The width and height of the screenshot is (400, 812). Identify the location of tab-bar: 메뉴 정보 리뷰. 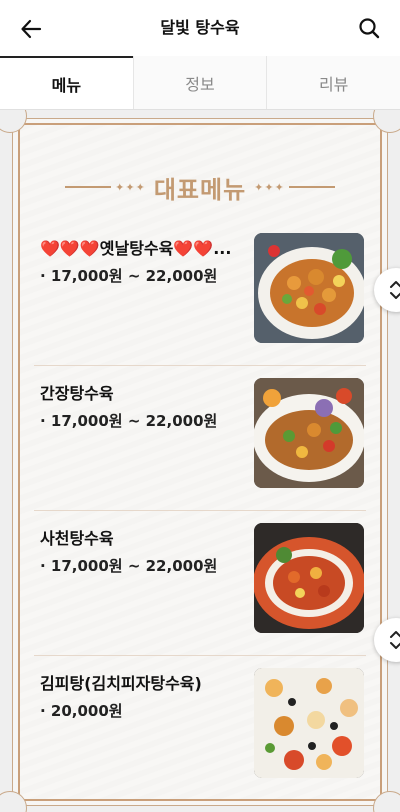
(200, 83).